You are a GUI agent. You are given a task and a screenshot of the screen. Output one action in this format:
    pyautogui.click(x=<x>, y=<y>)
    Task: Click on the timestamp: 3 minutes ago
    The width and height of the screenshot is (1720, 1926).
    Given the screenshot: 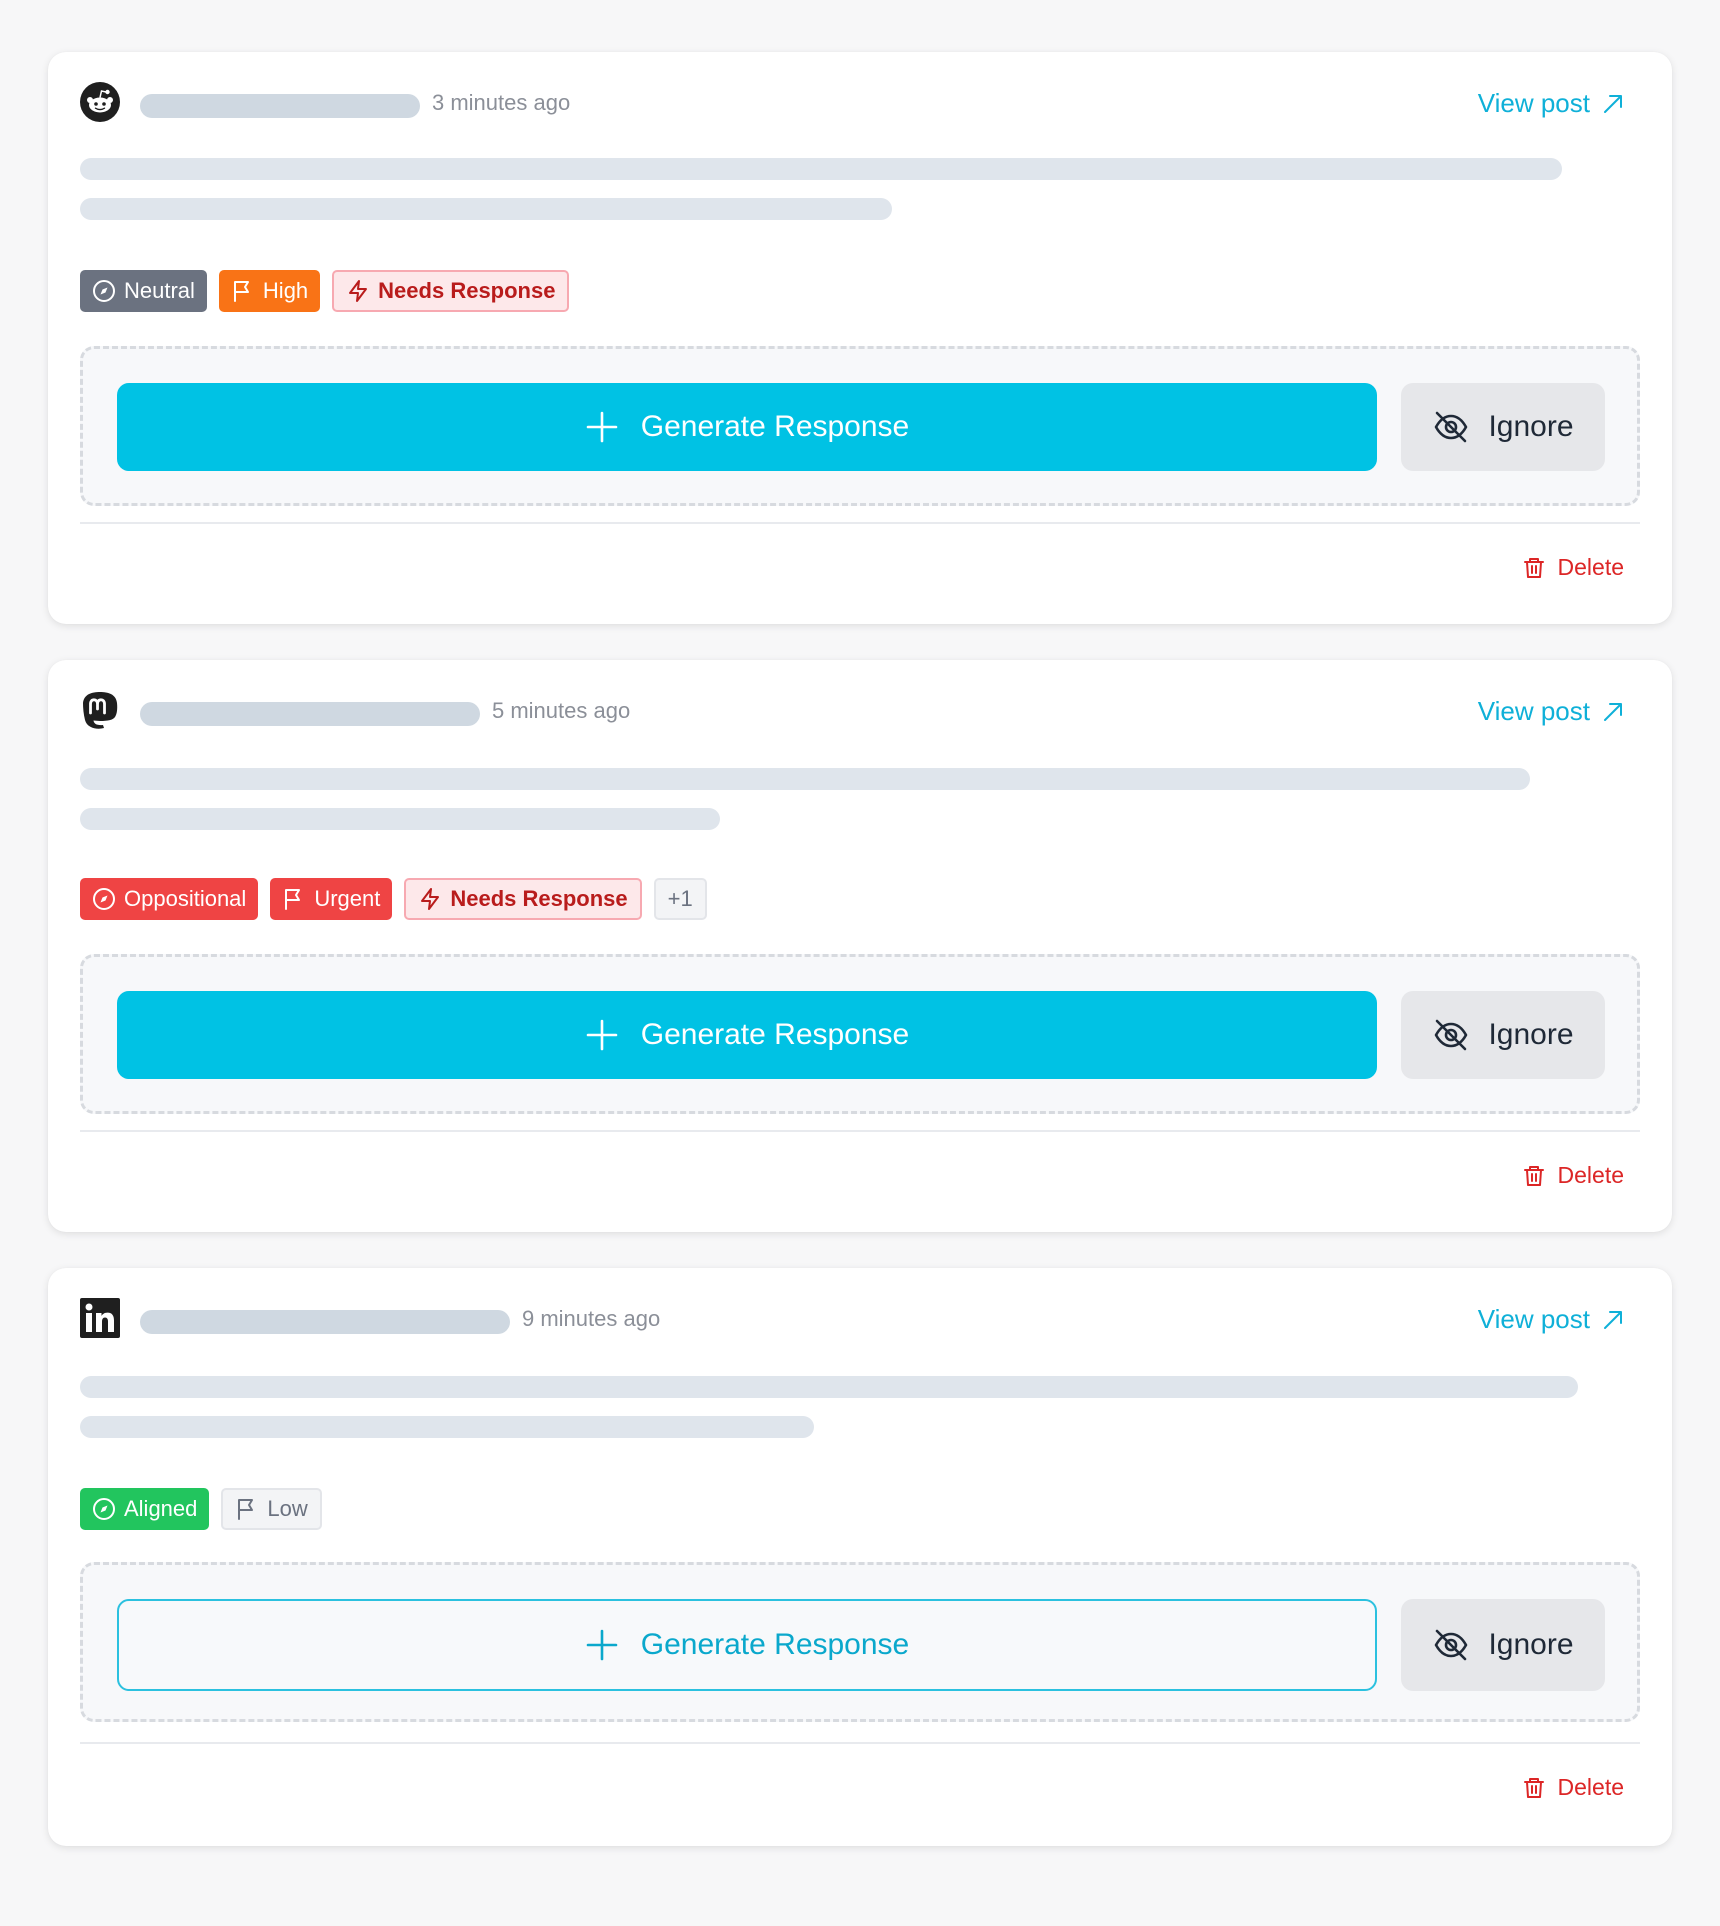 What is the action you would take?
    pyautogui.click(x=501, y=102)
    